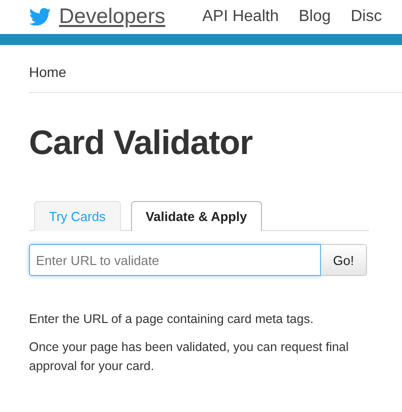 The height and width of the screenshot is (412, 402). Describe the element at coordinates (141, 143) in the screenshot. I see `page-title: Card Validator` at that location.